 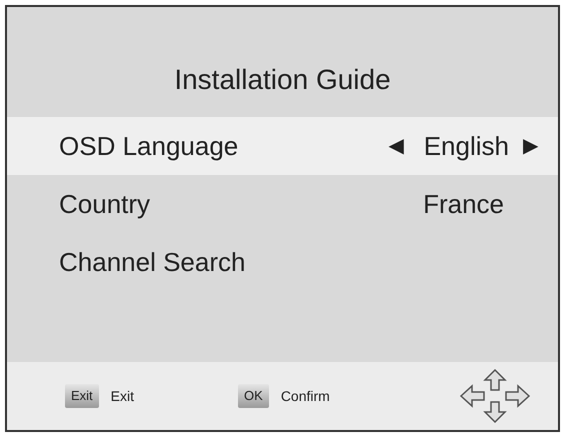 I want to click on row-label: Channel Search, so click(x=152, y=262).